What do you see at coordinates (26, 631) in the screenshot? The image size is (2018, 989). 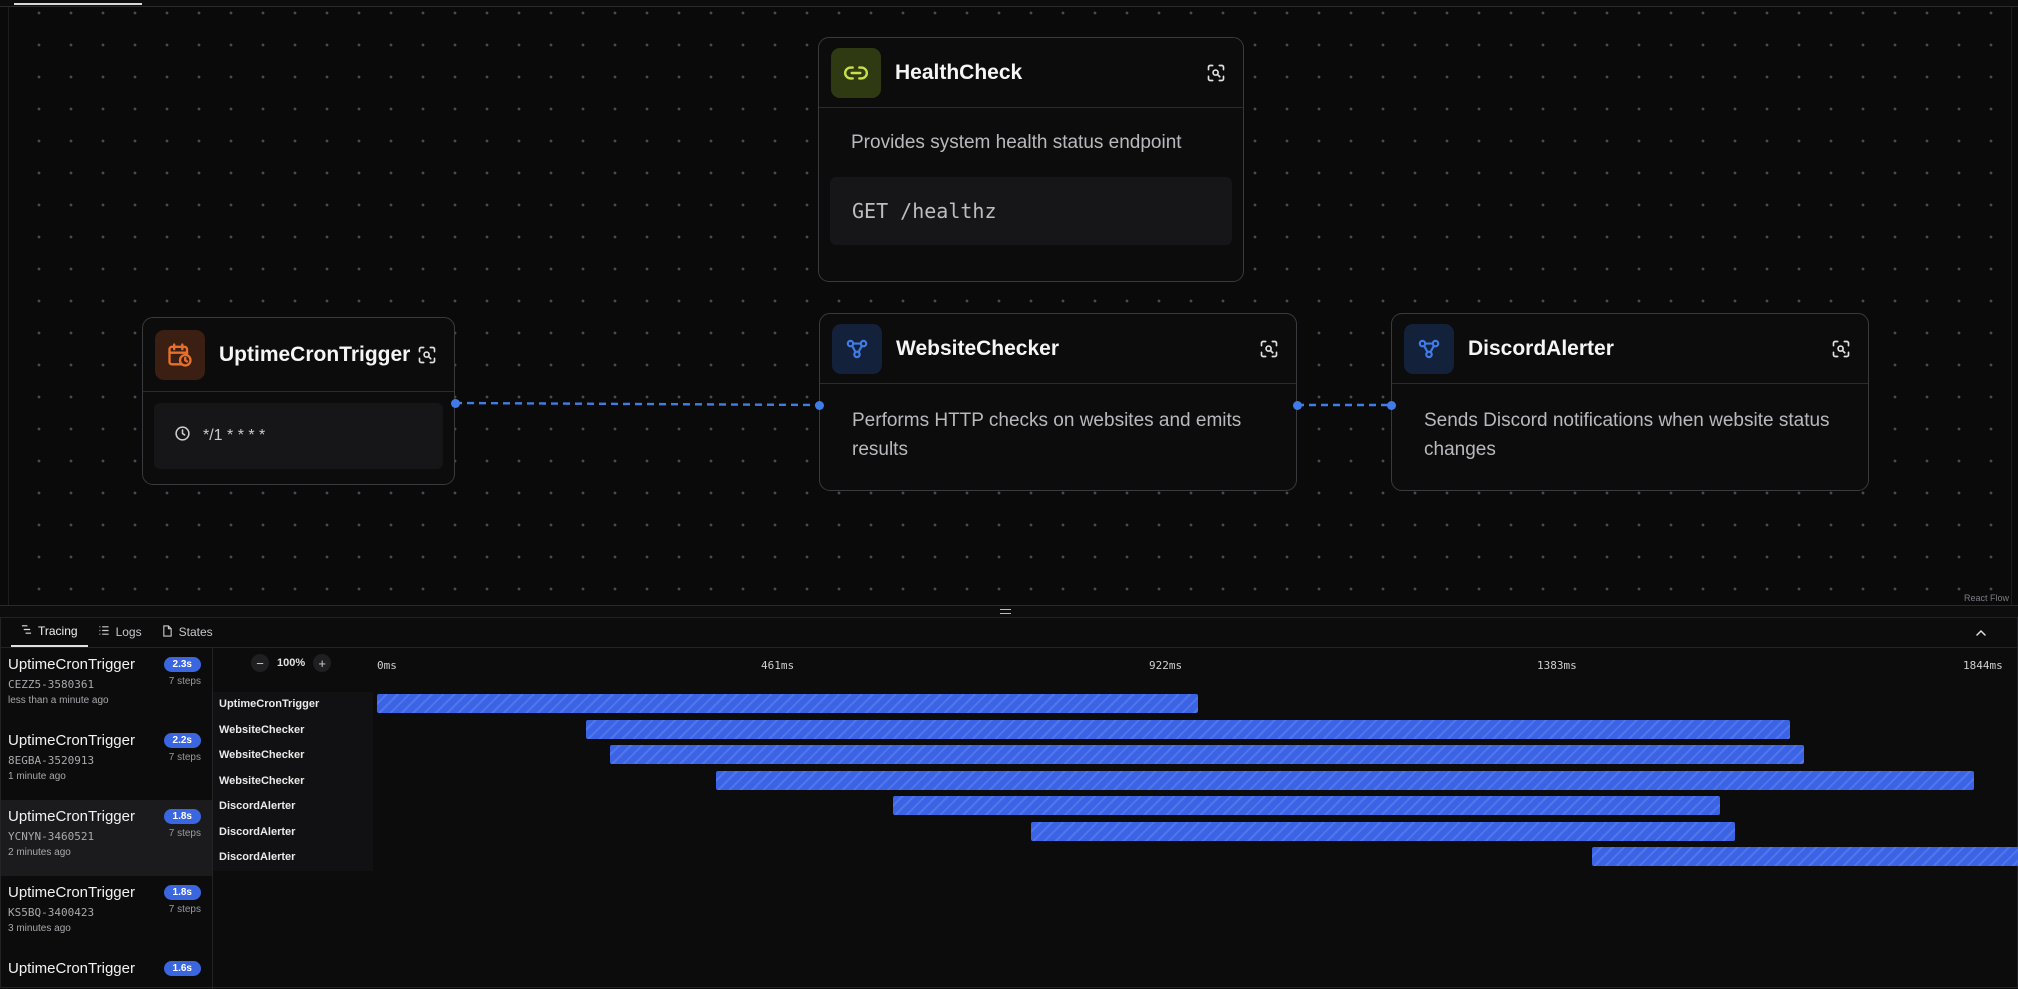 I see `tracing-icon` at bounding box center [26, 631].